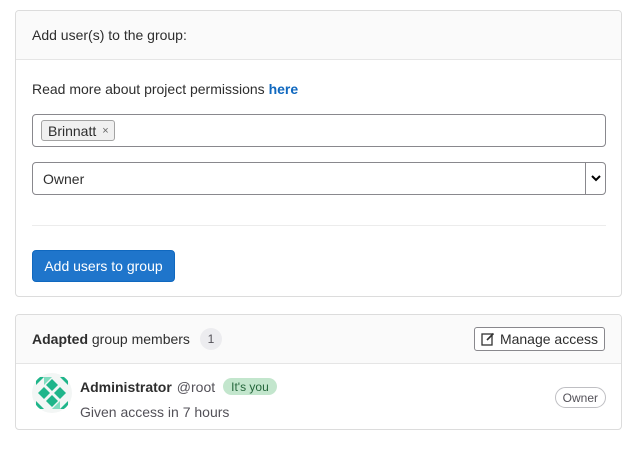 Image resolution: width=642 pixels, height=455 pixels. I want to click on role-select: Owner, so click(319, 178).